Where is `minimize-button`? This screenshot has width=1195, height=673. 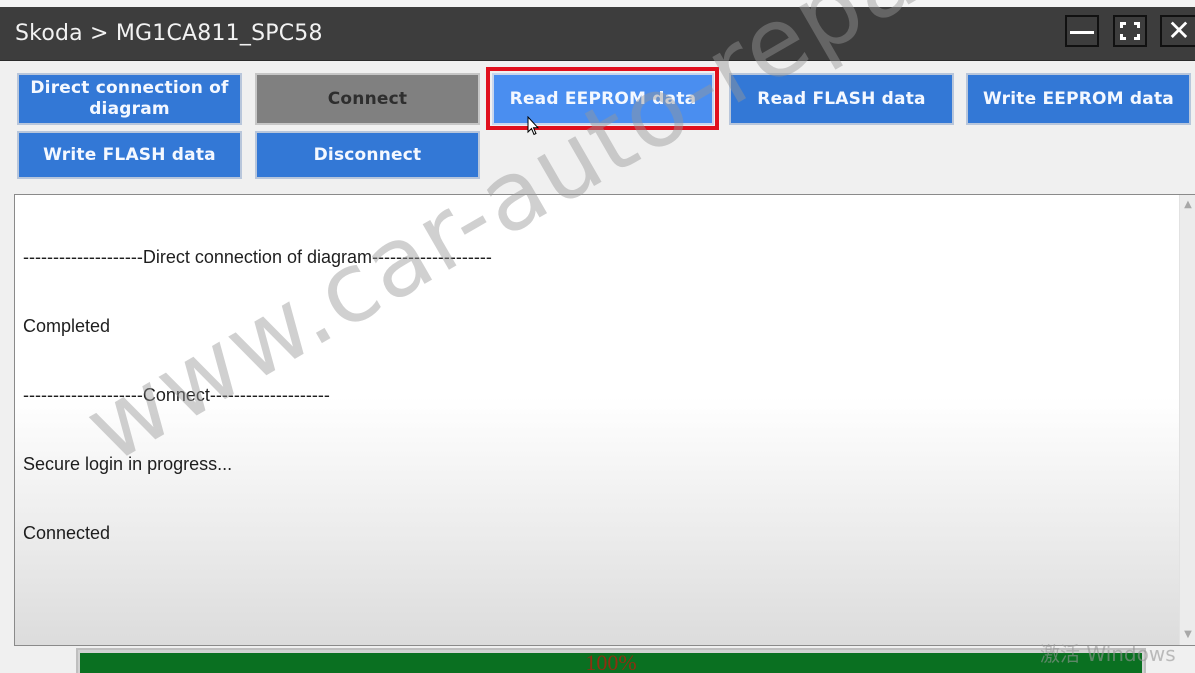 minimize-button is located at coordinates (1082, 31).